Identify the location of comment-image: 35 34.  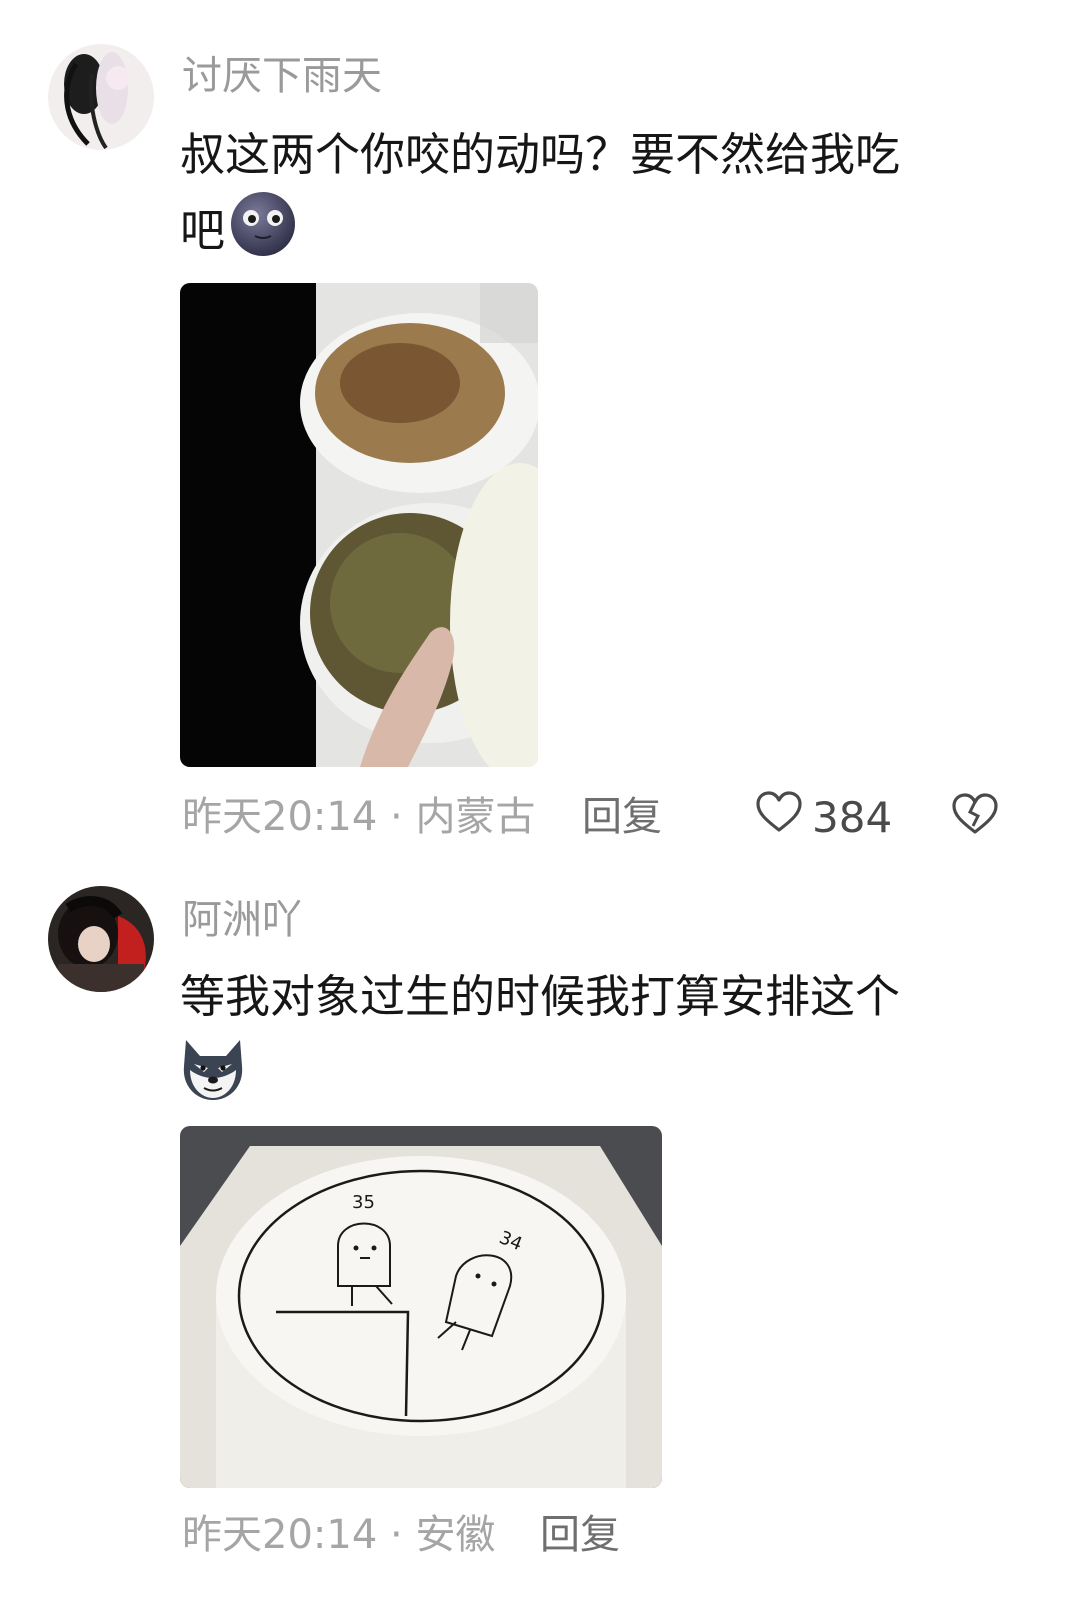
(421, 1307).